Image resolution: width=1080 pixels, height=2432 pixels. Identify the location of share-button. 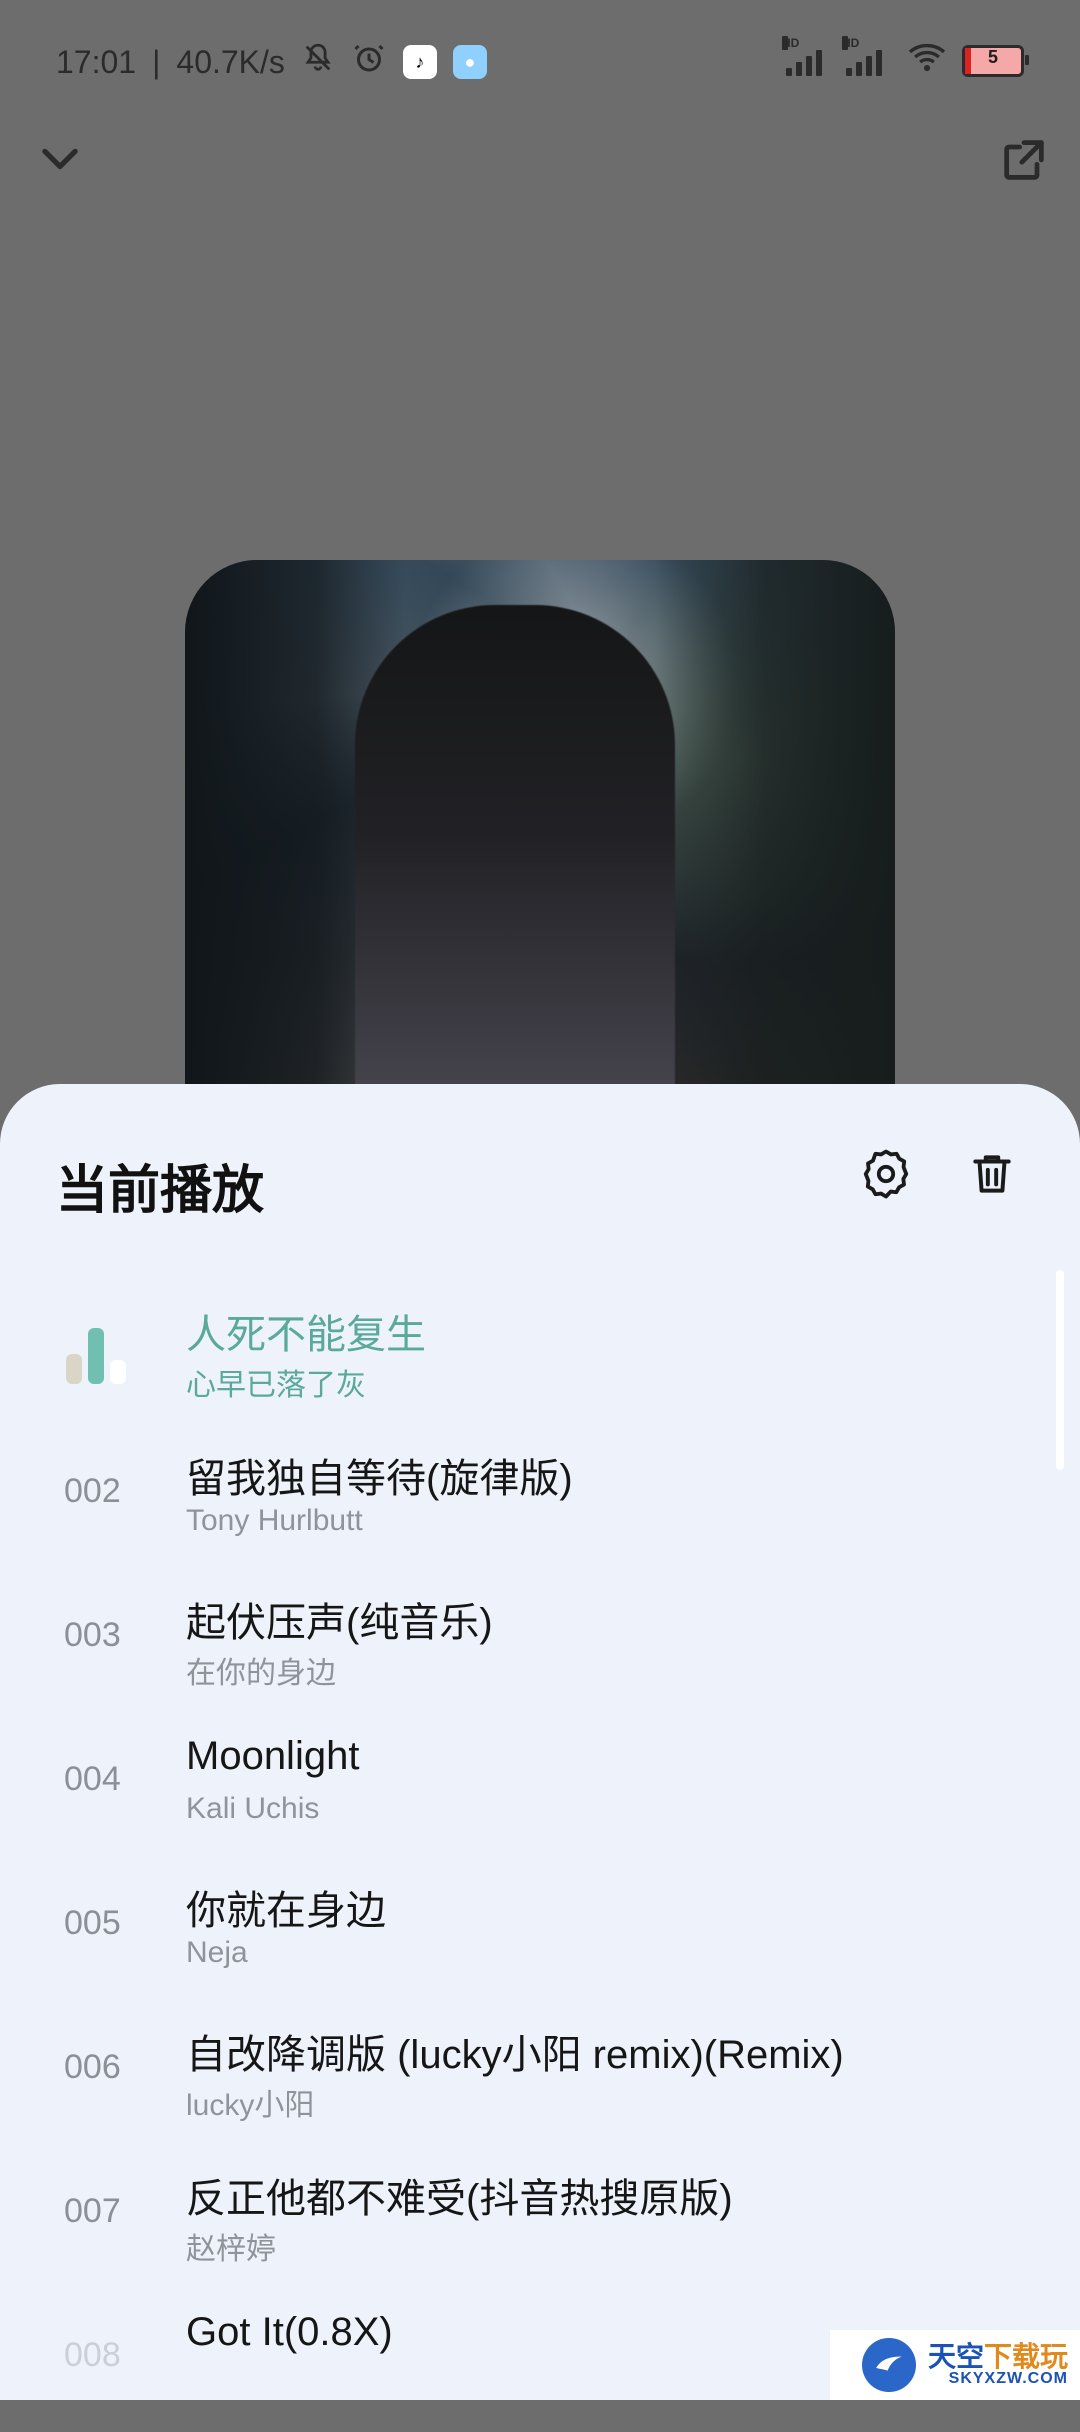
(1024, 162).